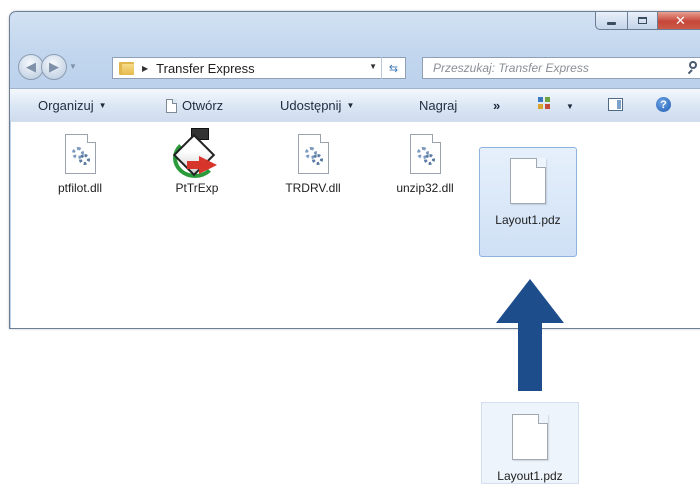 This screenshot has width=700, height=487. I want to click on file-name: PtTrExp, so click(197, 188).